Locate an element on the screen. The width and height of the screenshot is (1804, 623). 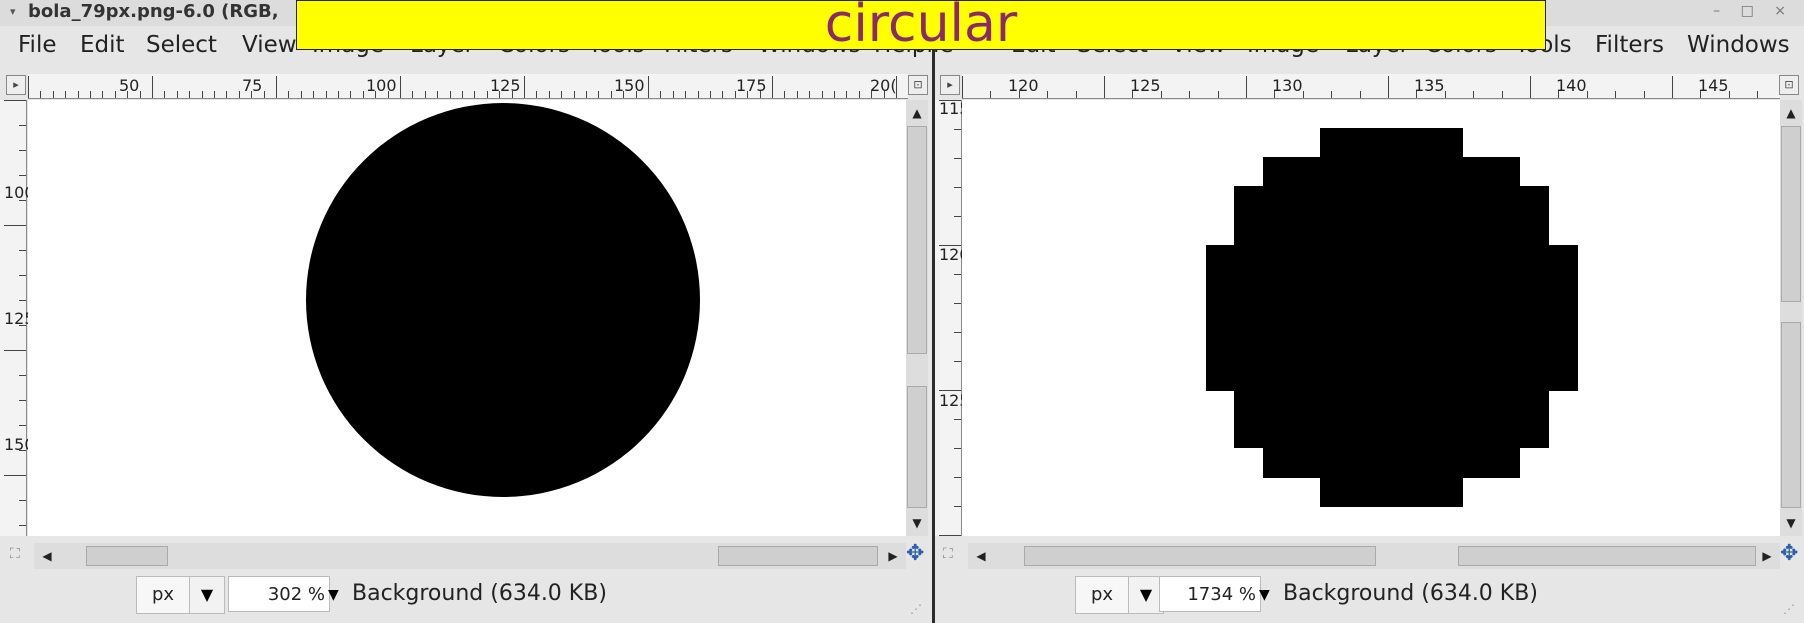
menu-windows-label: Windows is located at coordinates (1738, 45).